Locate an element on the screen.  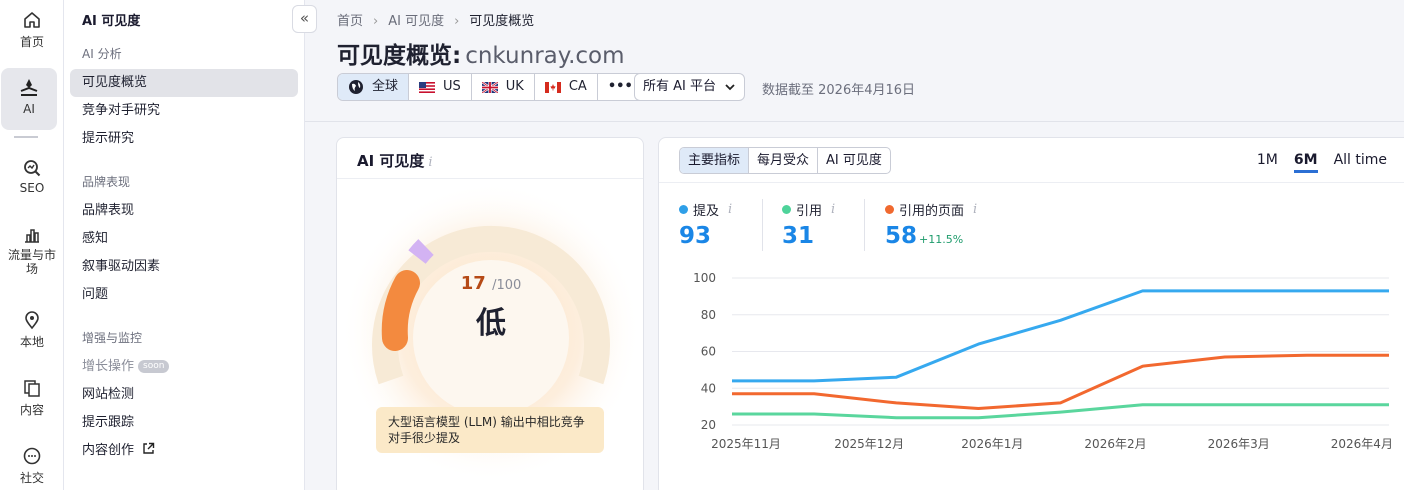
rail-label: 流量与市场 is located at coordinates (32, 262).